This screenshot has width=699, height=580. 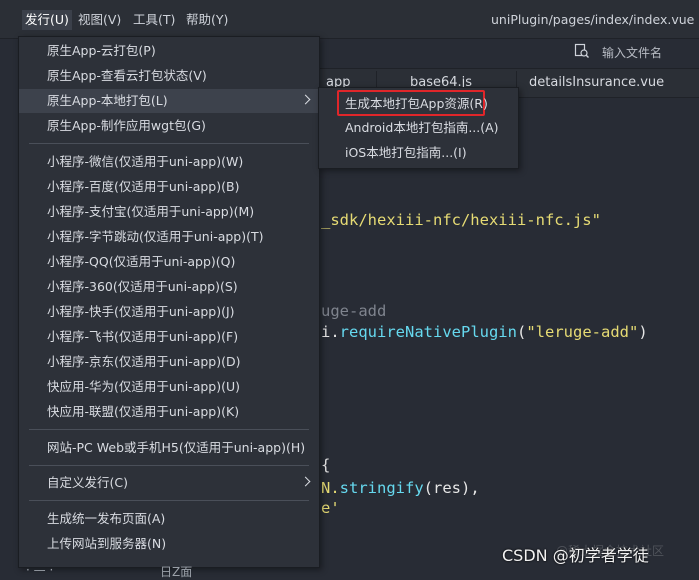 What do you see at coordinates (354, 311) in the screenshot?
I see `code-line-comment: uge-add` at bounding box center [354, 311].